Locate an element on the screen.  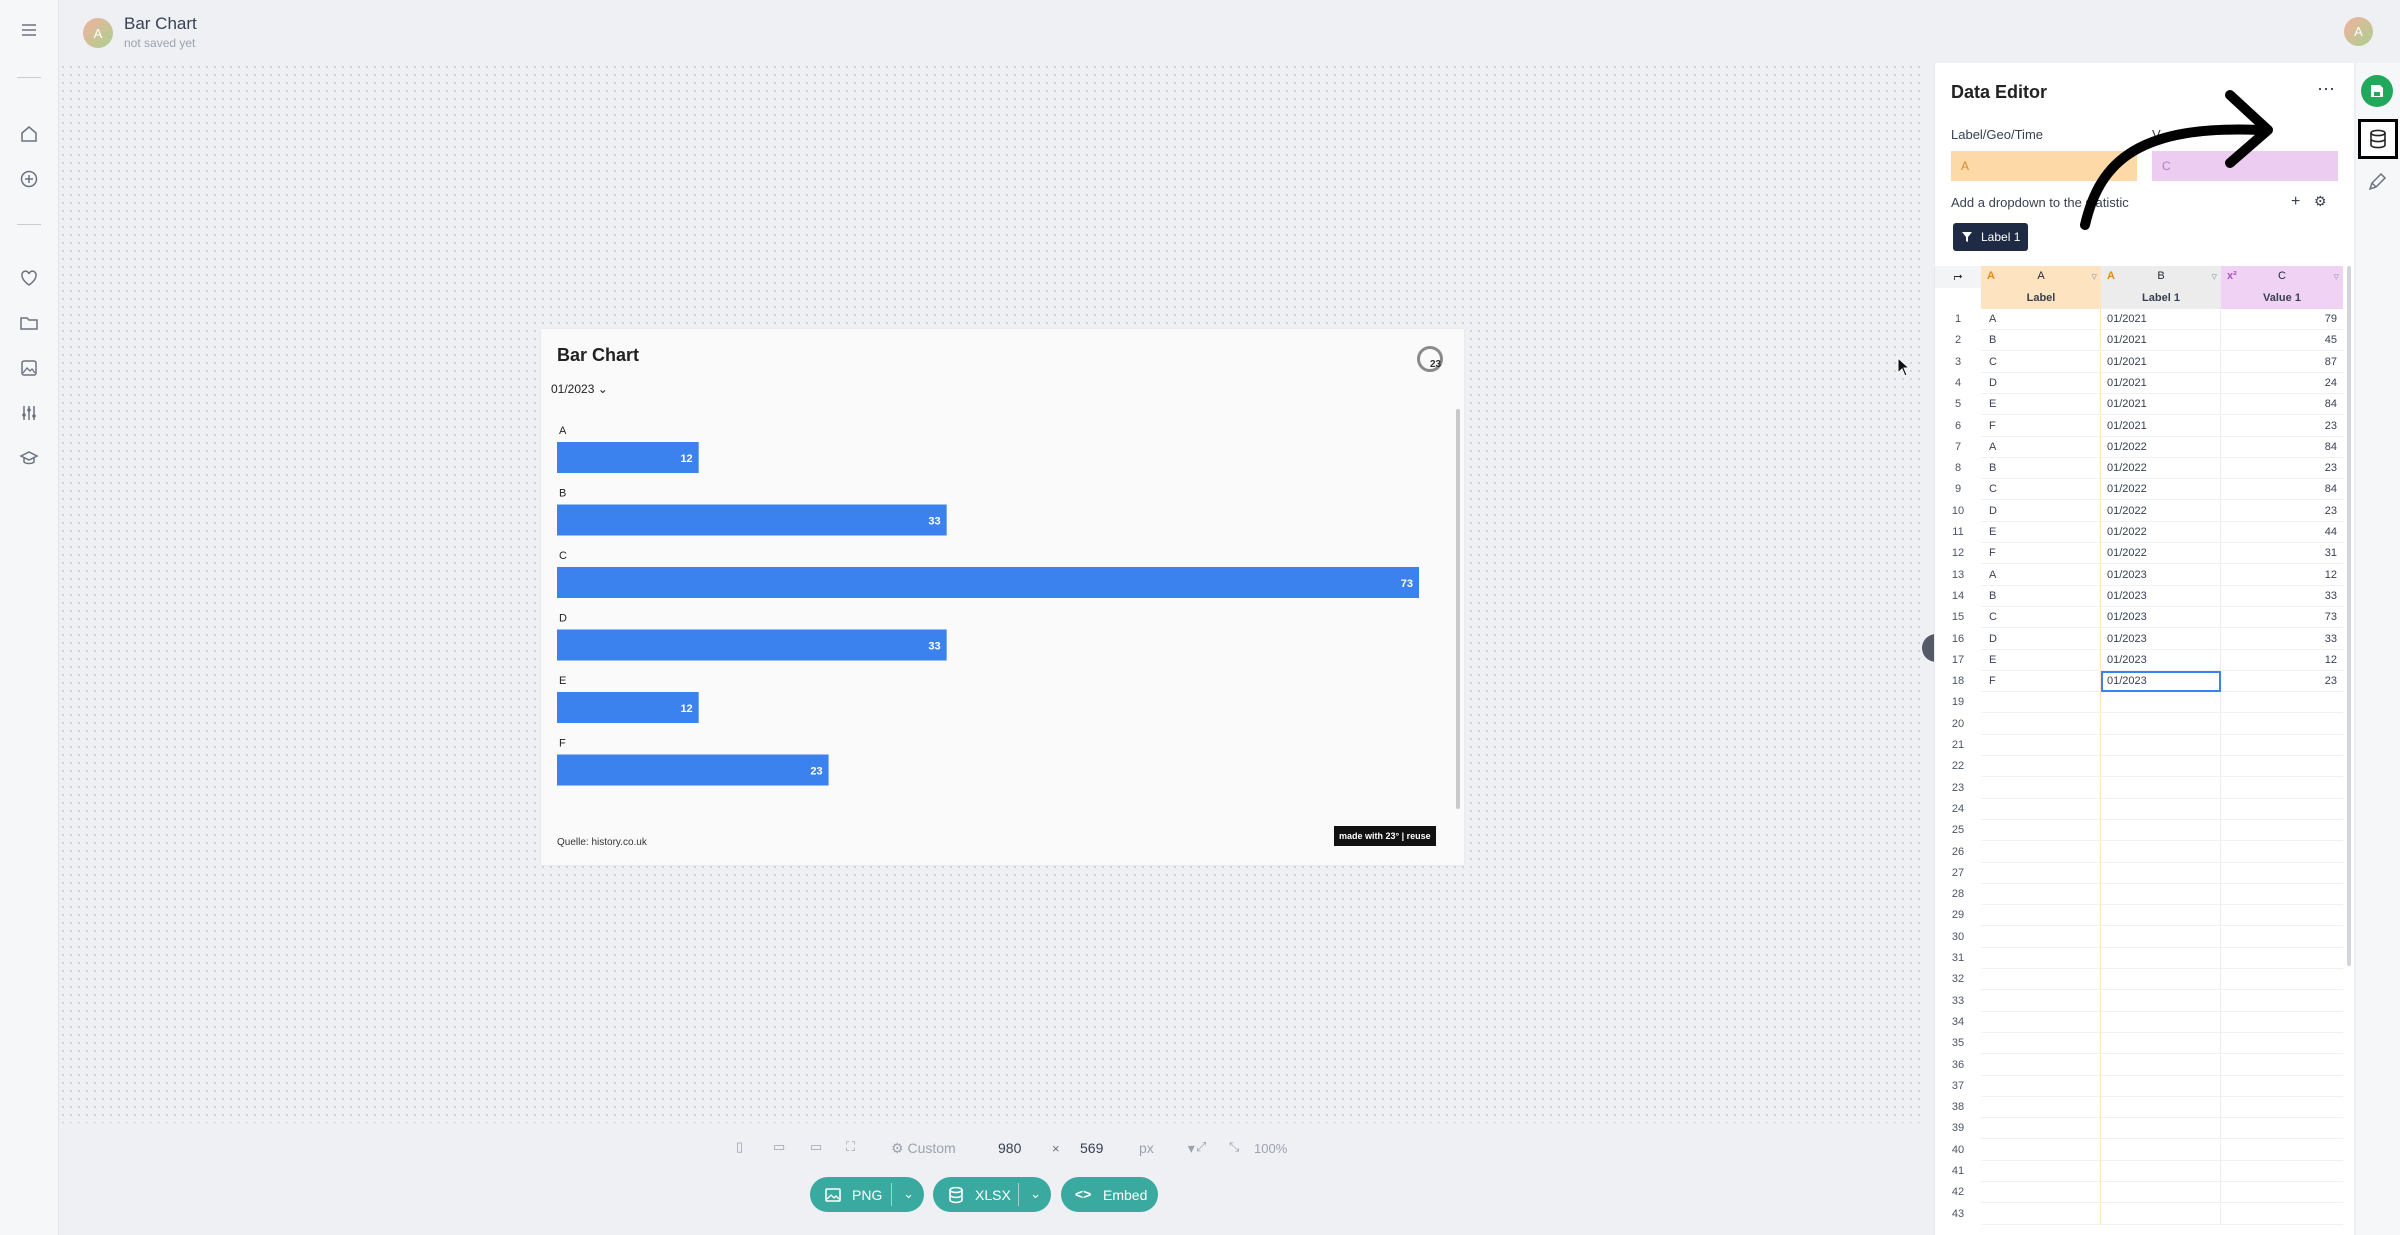
table-cell: A is located at coordinates (2041, 447).